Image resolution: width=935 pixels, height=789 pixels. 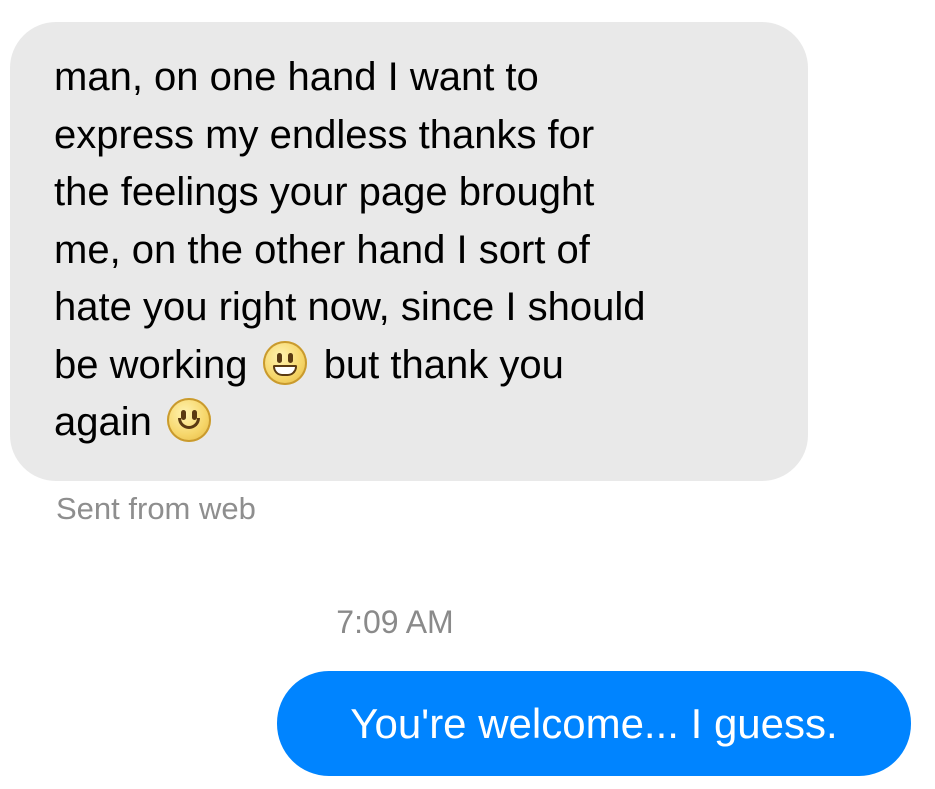 I want to click on message-text: again, so click(x=103, y=422).